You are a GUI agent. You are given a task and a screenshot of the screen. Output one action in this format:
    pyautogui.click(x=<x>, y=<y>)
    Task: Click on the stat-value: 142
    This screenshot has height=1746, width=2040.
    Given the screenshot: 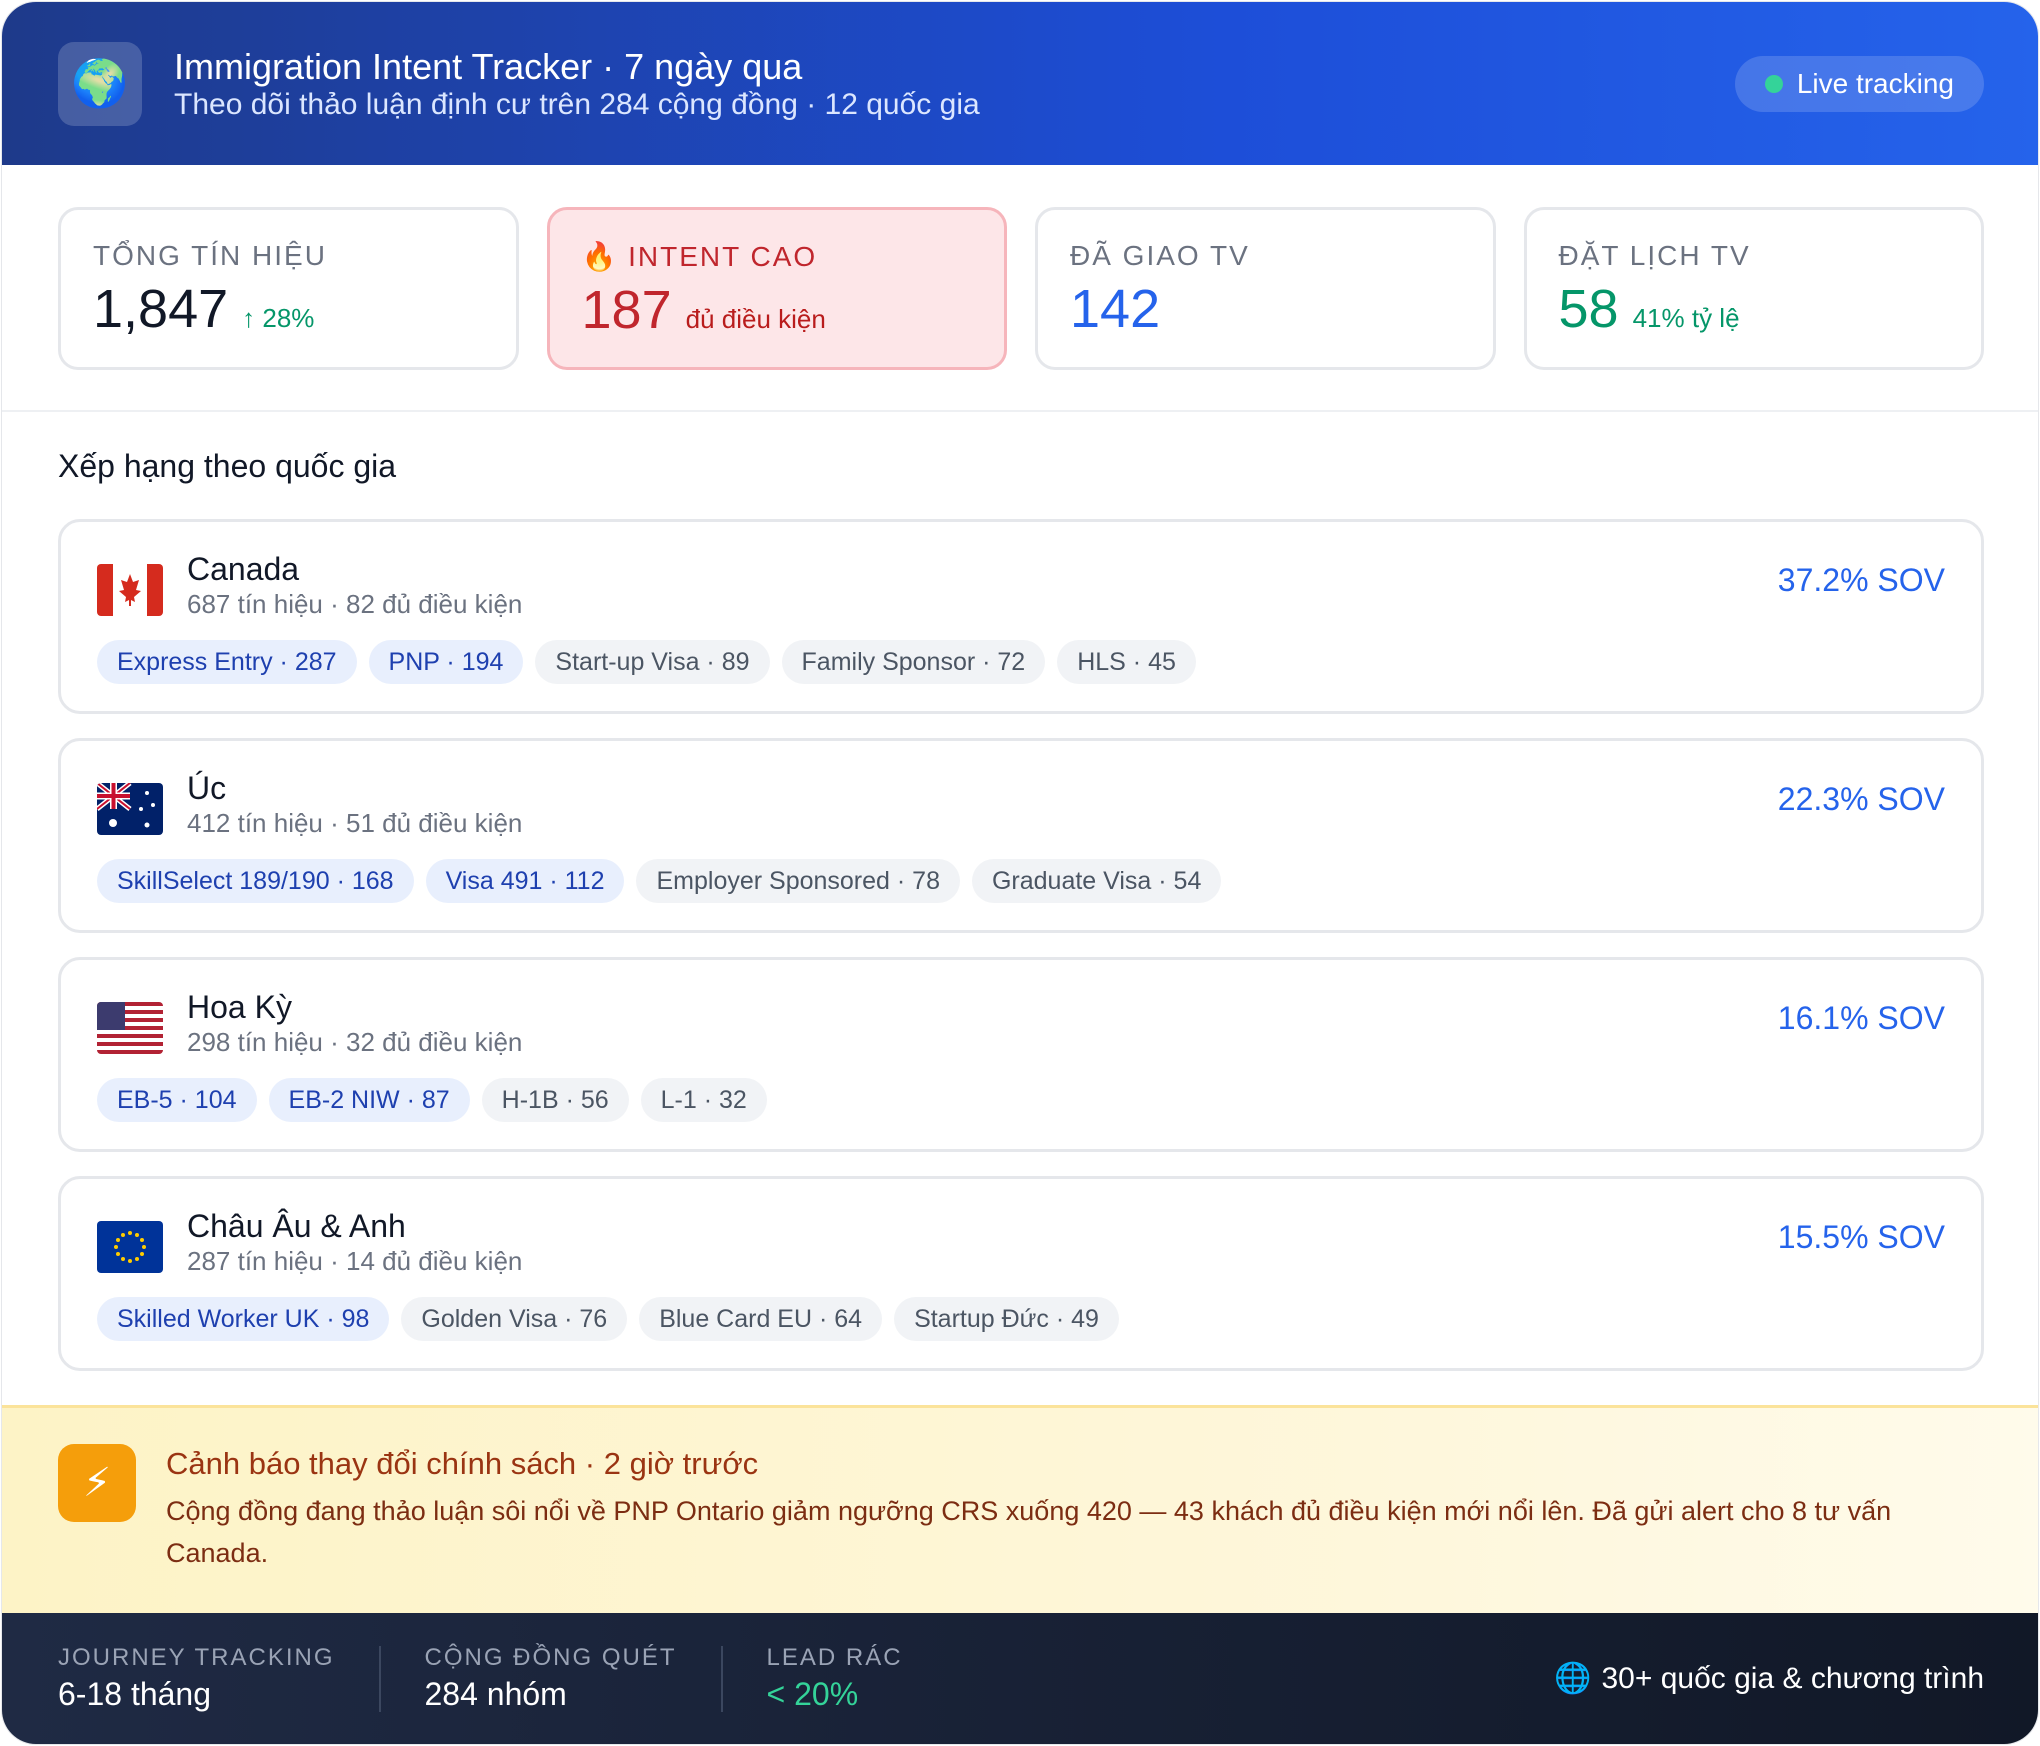 What is the action you would take?
    pyautogui.click(x=1115, y=309)
    